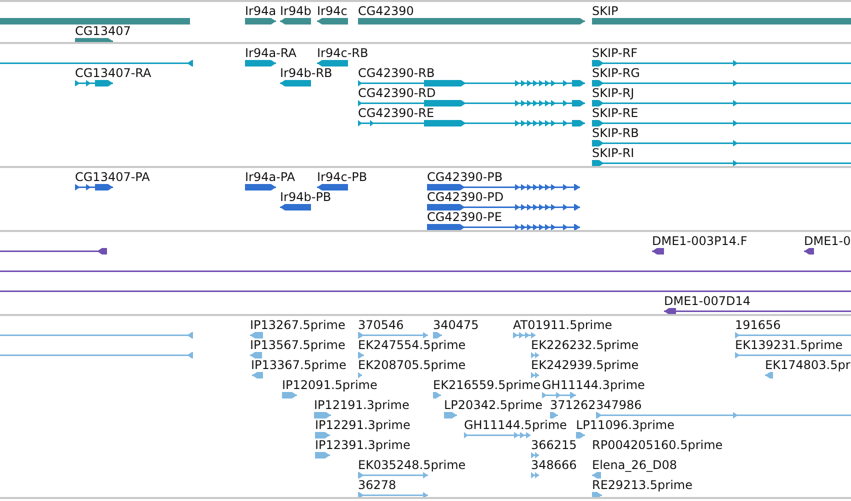  I want to click on feature-label: DME1-003P14.F, so click(700, 241).